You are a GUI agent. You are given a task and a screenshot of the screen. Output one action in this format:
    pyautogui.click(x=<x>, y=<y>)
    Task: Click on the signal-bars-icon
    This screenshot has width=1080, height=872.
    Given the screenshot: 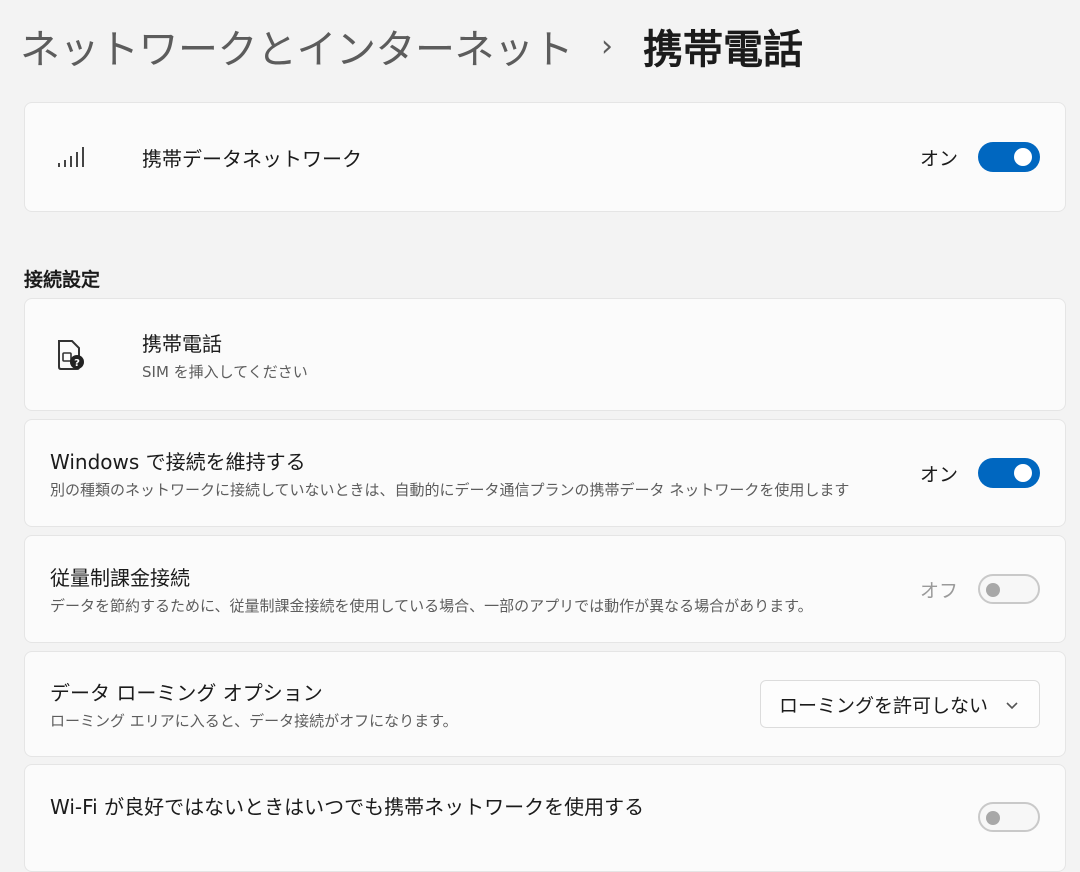 What is the action you would take?
    pyautogui.click(x=70, y=157)
    